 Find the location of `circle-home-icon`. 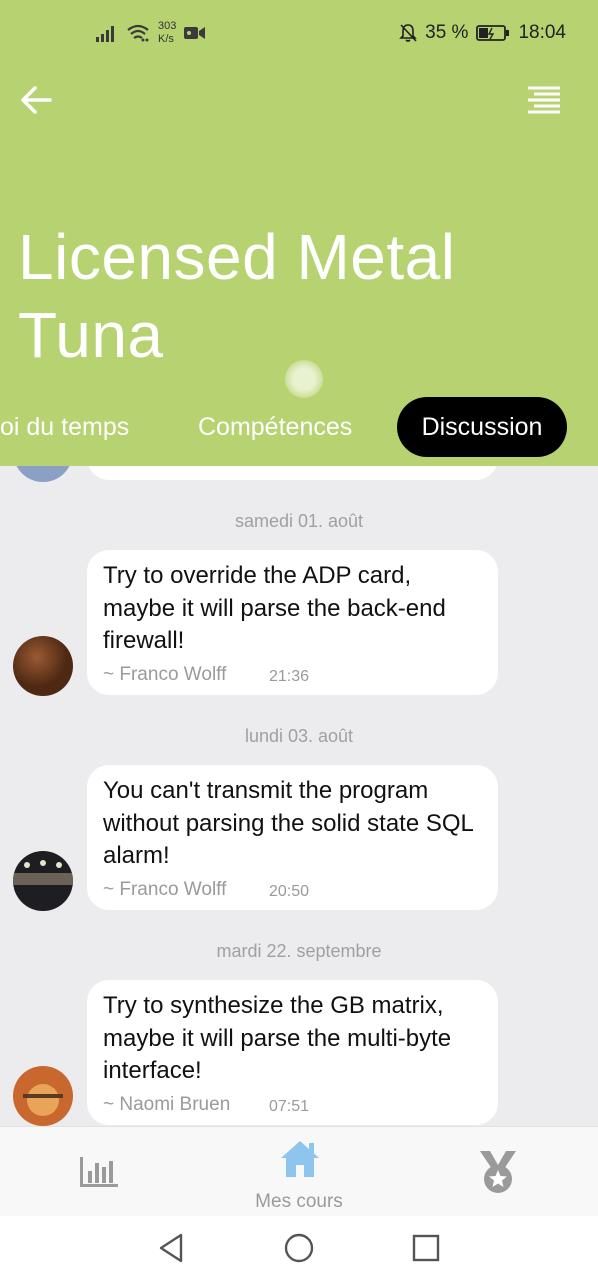

circle-home-icon is located at coordinates (299, 1248).